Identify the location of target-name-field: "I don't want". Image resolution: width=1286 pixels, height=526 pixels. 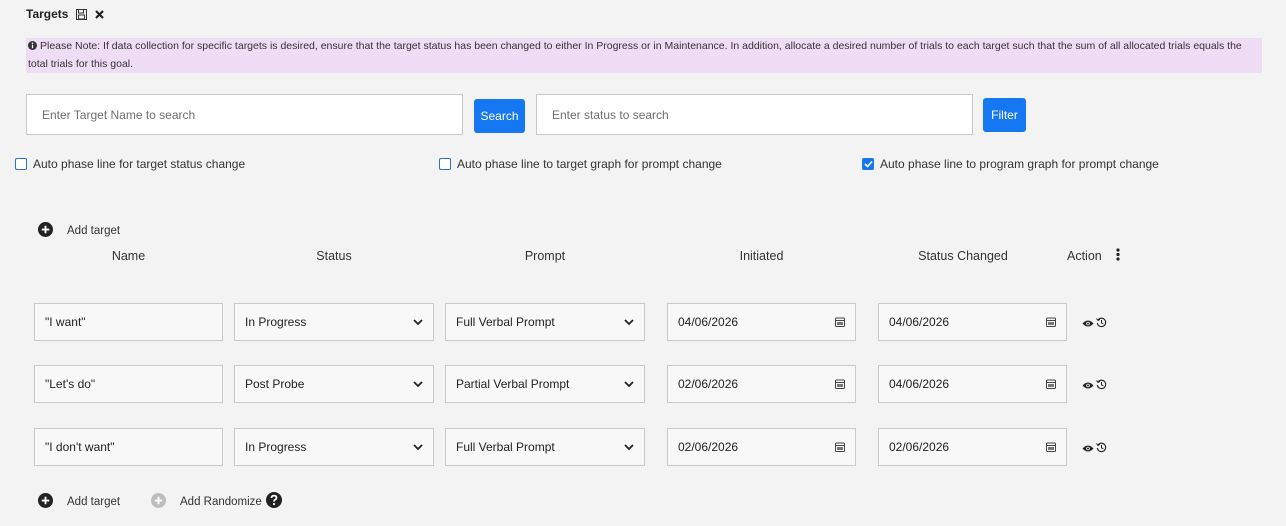
(128, 447).